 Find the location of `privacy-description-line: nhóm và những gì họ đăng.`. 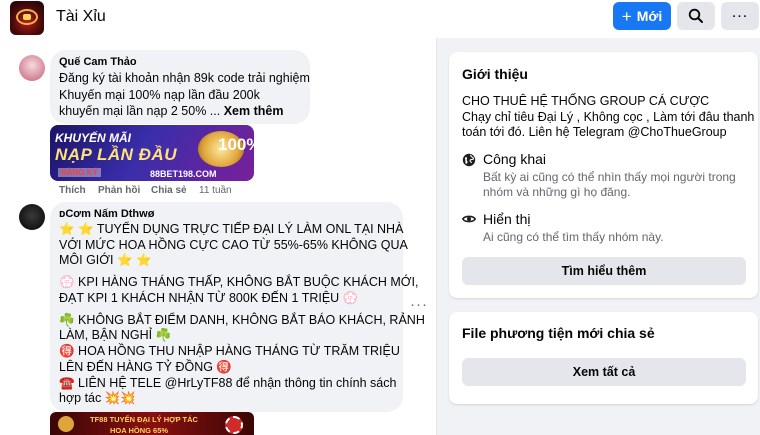

privacy-description-line: nhóm và những gì họ đăng. is located at coordinates (557, 192).